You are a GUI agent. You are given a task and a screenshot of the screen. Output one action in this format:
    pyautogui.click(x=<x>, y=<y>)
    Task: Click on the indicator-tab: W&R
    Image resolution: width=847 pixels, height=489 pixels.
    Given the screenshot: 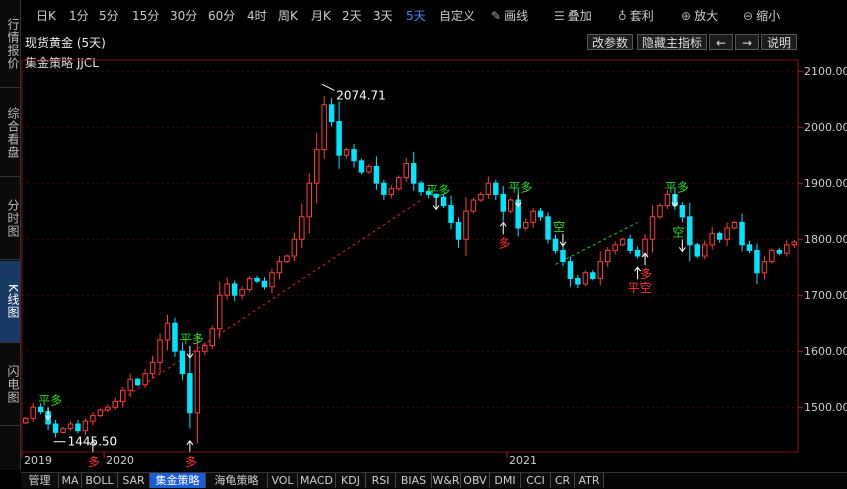 What is the action you would take?
    pyautogui.click(x=446, y=480)
    